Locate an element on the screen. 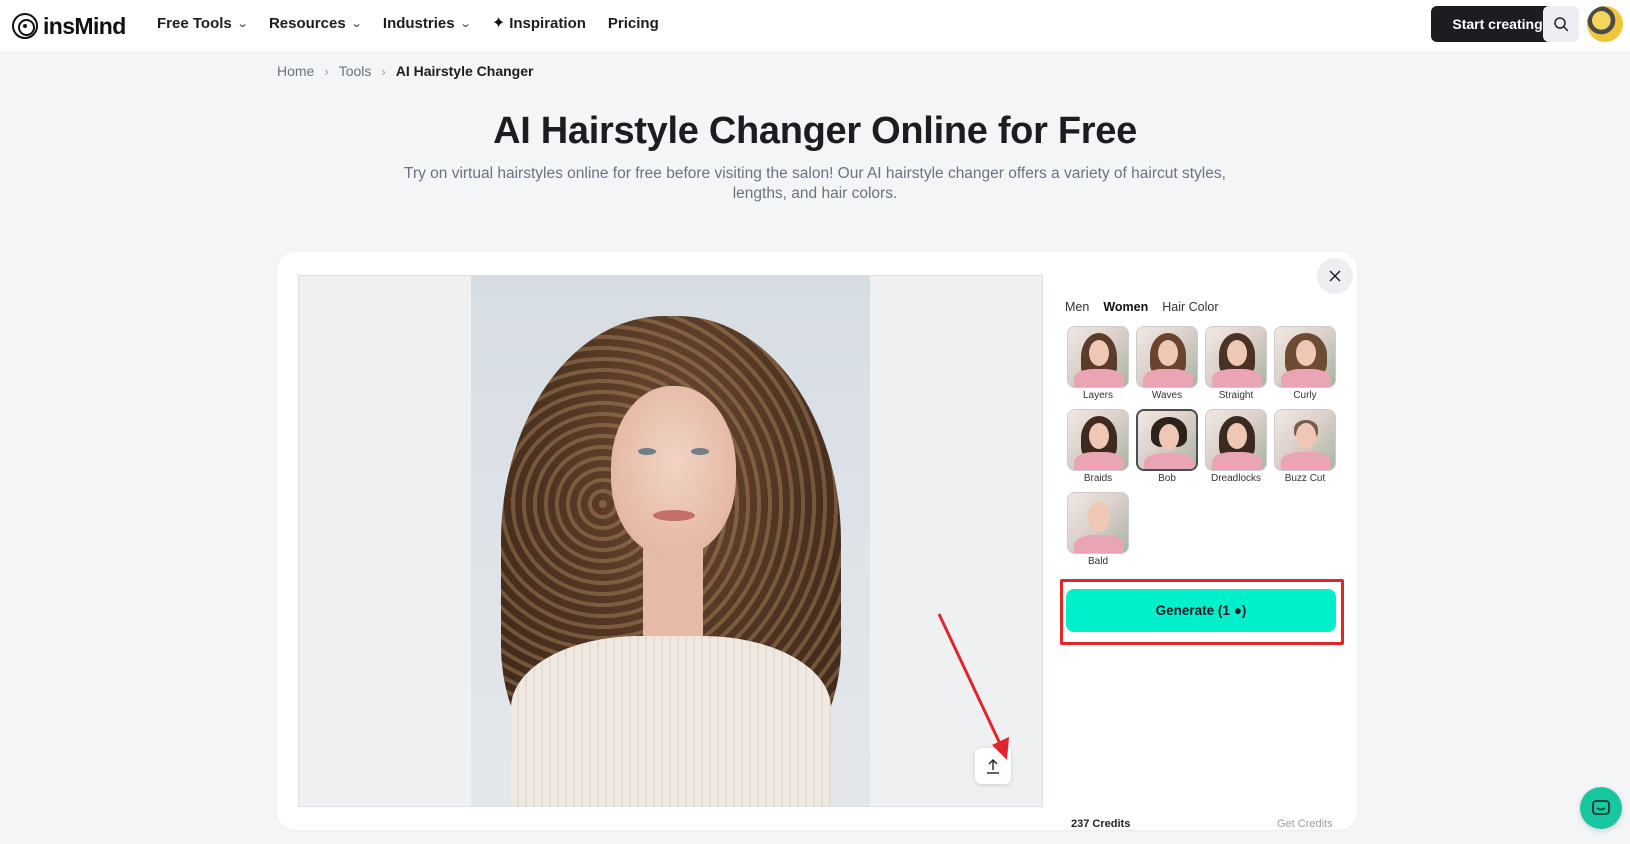  logo-mark-icon is located at coordinates (25, 26).